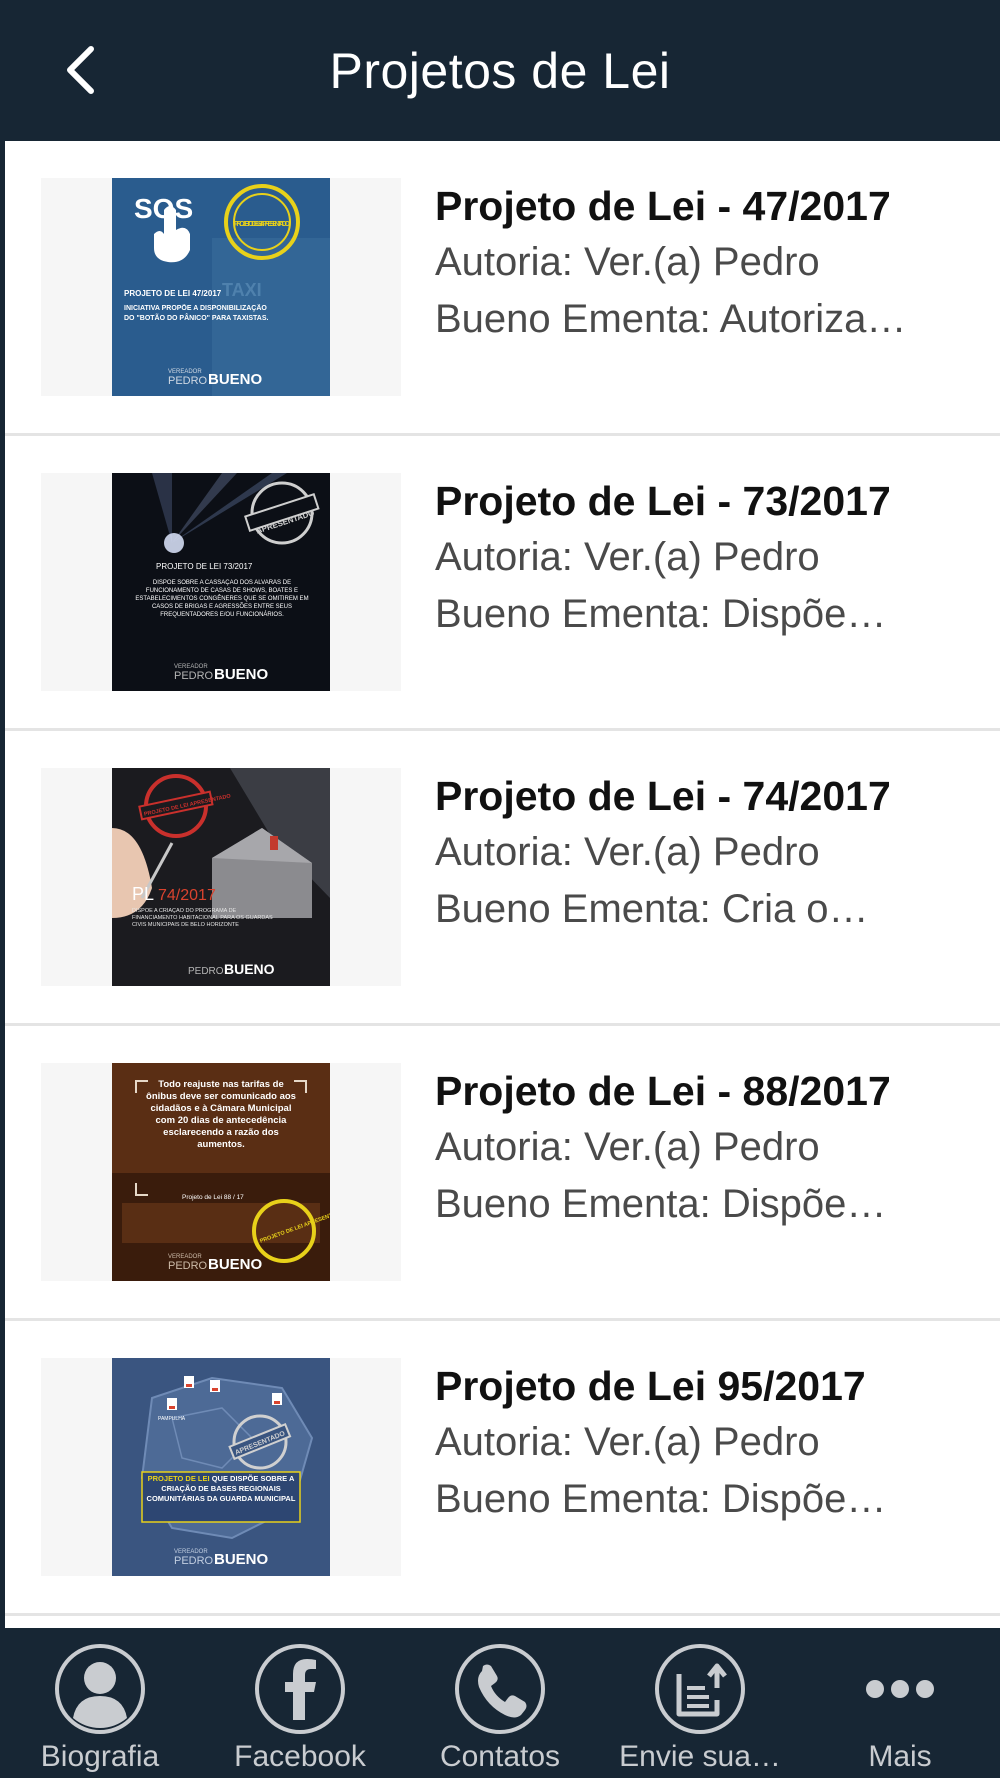 The height and width of the screenshot is (1778, 1000). I want to click on tab-label: Biografia, so click(100, 1756).